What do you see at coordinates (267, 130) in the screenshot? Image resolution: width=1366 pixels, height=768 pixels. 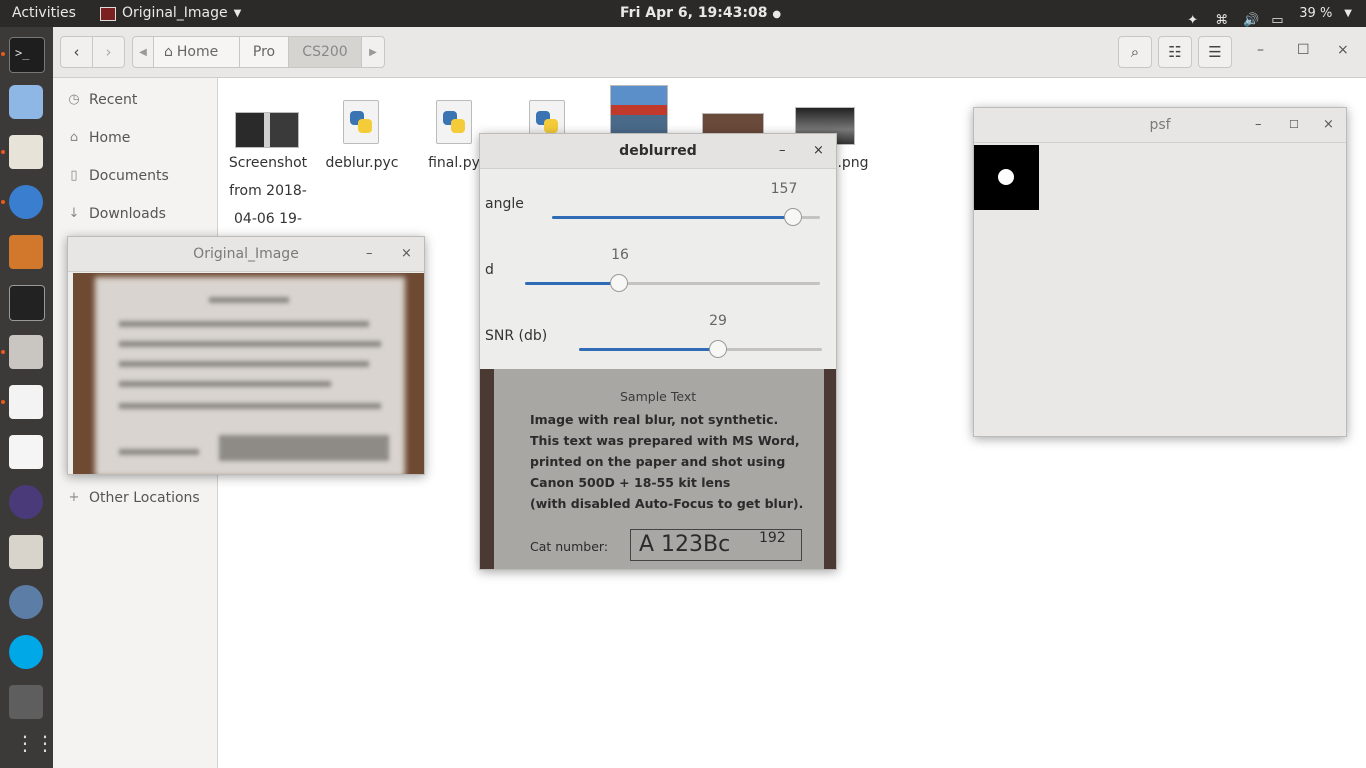 I see `file-thumbnail-screenshot` at bounding box center [267, 130].